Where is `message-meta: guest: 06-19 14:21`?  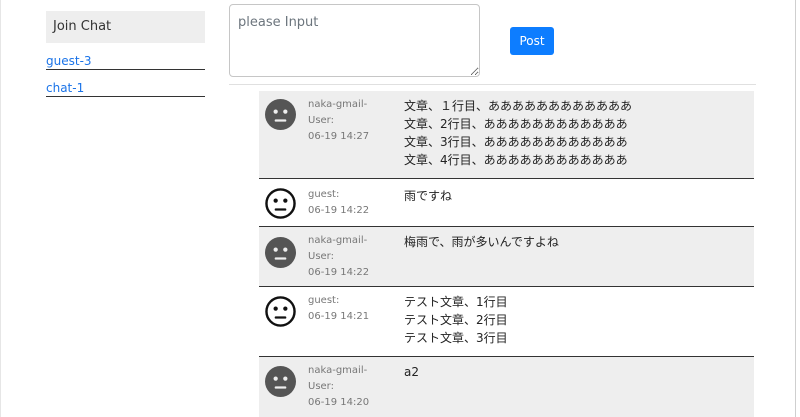
message-meta: guest: 06-19 14:21 is located at coordinates (338, 309).